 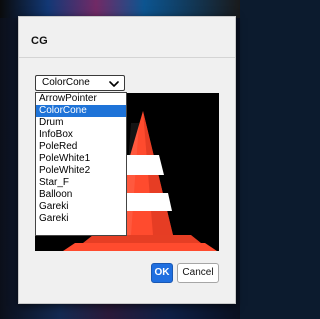 I want to click on cancel-button: Cancel, so click(x=198, y=273).